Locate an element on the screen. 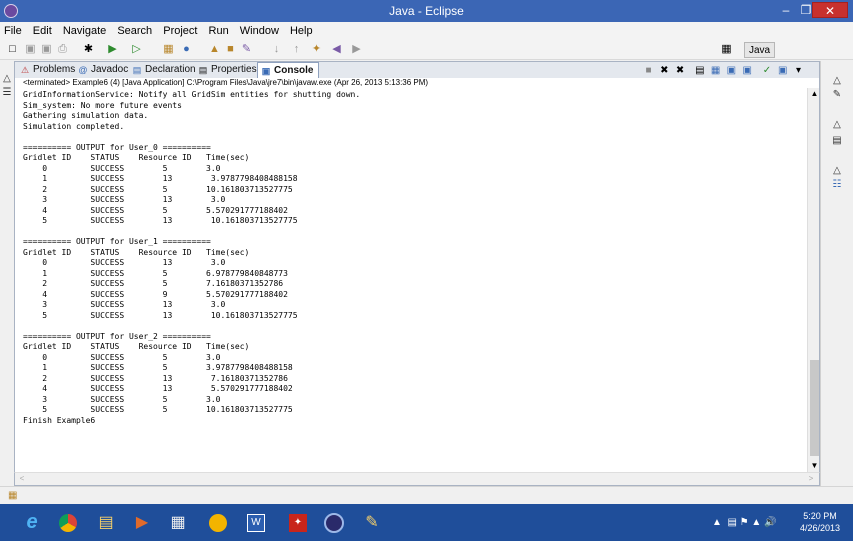 The width and height of the screenshot is (853, 541). next-annotation-icon: ↓ is located at coordinates (276, 49).